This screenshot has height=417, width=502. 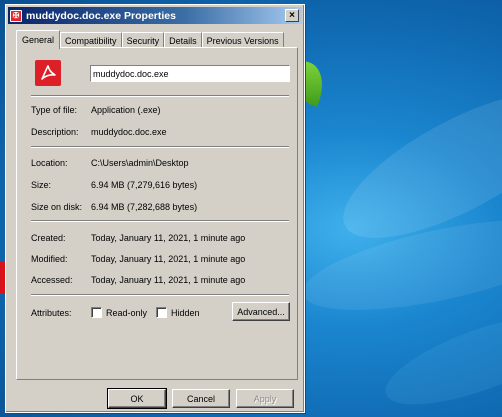 What do you see at coordinates (144, 207) in the screenshot?
I see `size-on-disk-value: 6.94 MB (7,282,688 bytes)` at bounding box center [144, 207].